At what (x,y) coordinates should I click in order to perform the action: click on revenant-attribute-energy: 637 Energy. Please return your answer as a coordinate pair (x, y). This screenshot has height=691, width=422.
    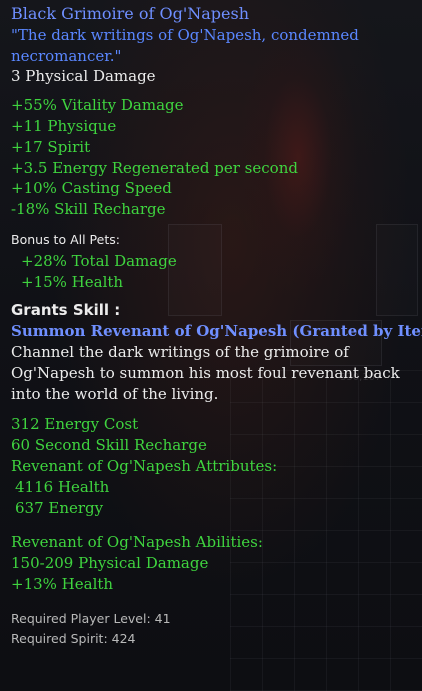
    Looking at the image, I should click on (59, 507).